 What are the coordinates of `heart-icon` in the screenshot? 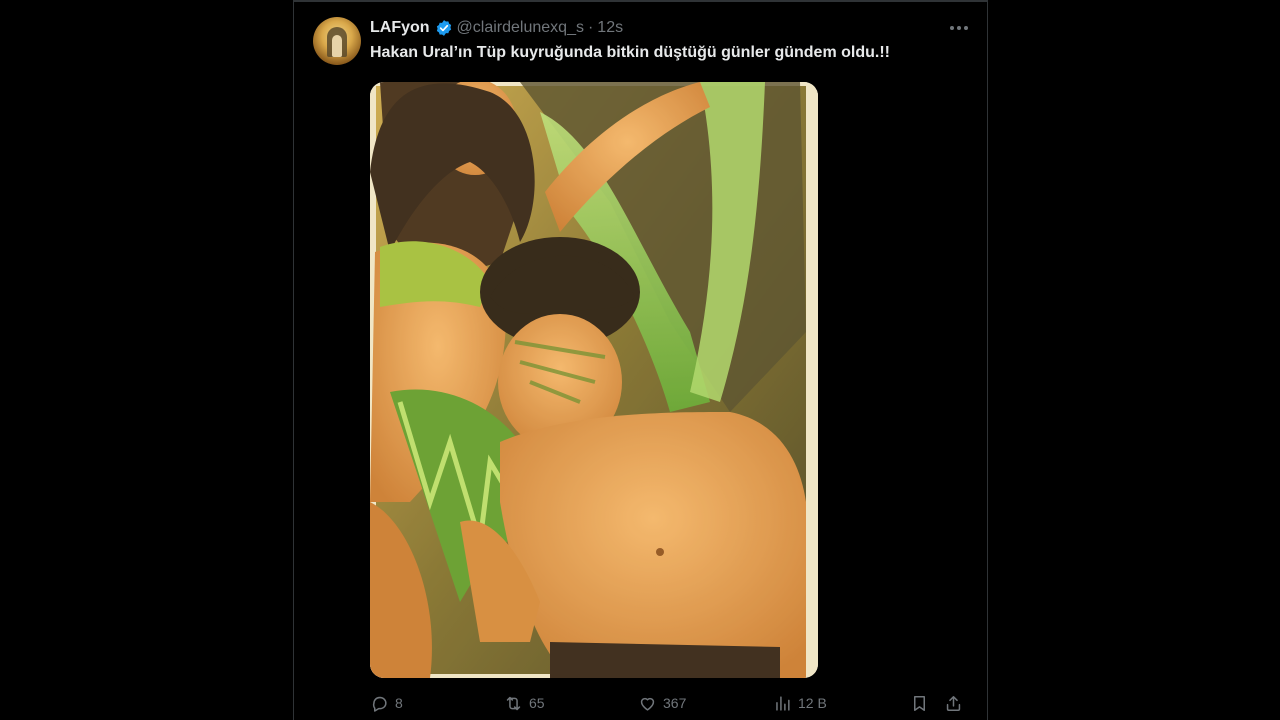 It's located at (647, 704).